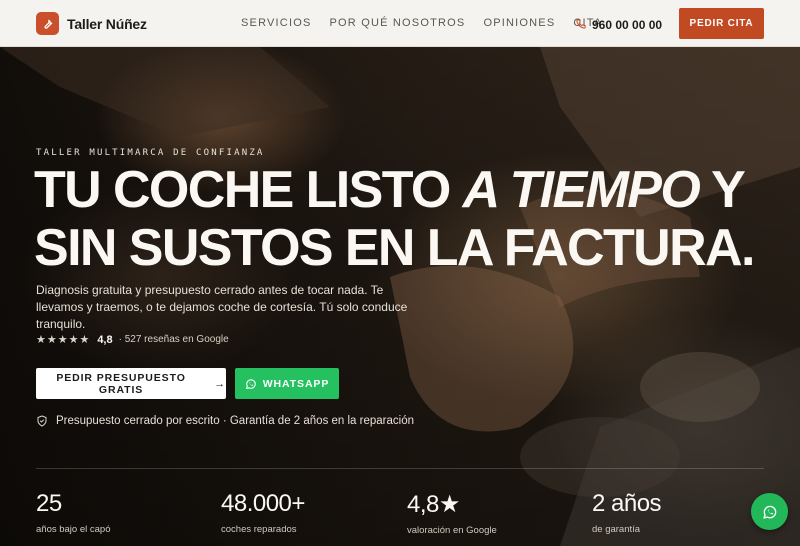 This screenshot has height=546, width=800. What do you see at coordinates (173, 339) in the screenshot?
I see `rating-count: · 527 reseñas en Google` at bounding box center [173, 339].